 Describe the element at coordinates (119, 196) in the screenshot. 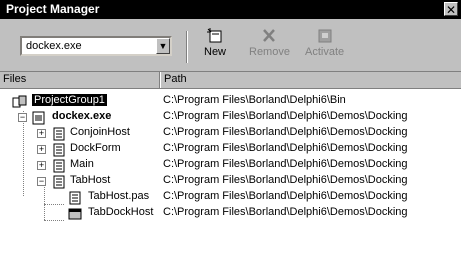

I see `tree-label: TabHost.pas` at that location.